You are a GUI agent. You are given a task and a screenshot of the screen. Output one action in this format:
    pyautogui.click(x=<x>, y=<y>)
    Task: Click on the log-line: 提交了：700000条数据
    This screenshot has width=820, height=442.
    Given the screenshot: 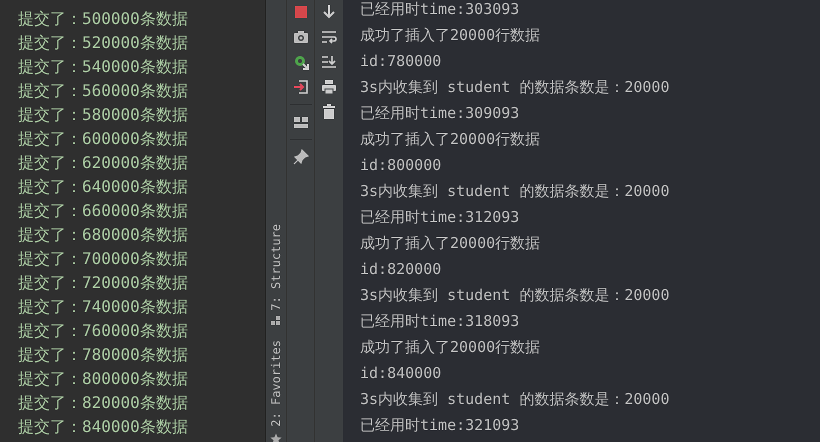 What is the action you would take?
    pyautogui.click(x=103, y=259)
    